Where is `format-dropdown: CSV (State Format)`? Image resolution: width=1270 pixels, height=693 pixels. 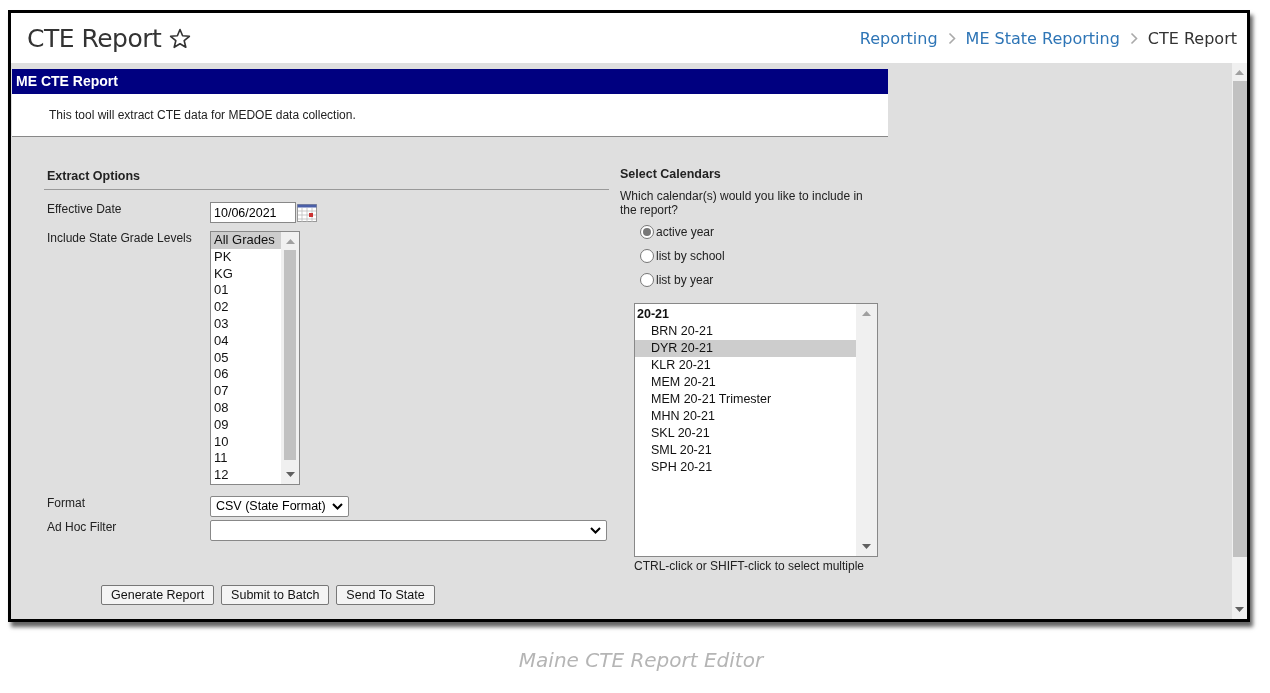
format-dropdown: CSV (State Format) is located at coordinates (279, 506).